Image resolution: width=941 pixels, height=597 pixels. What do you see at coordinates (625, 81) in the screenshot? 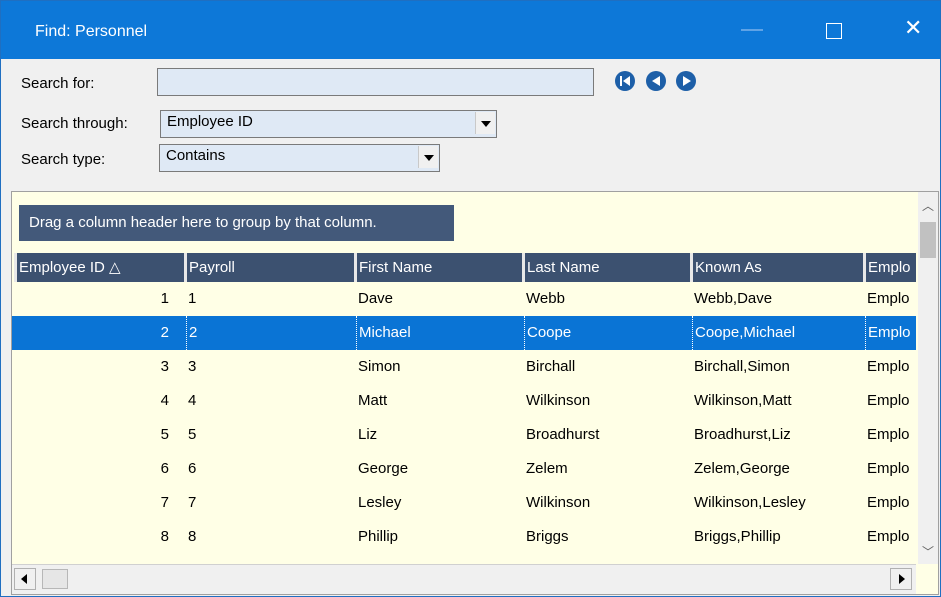
I see `first-record-icon` at bounding box center [625, 81].